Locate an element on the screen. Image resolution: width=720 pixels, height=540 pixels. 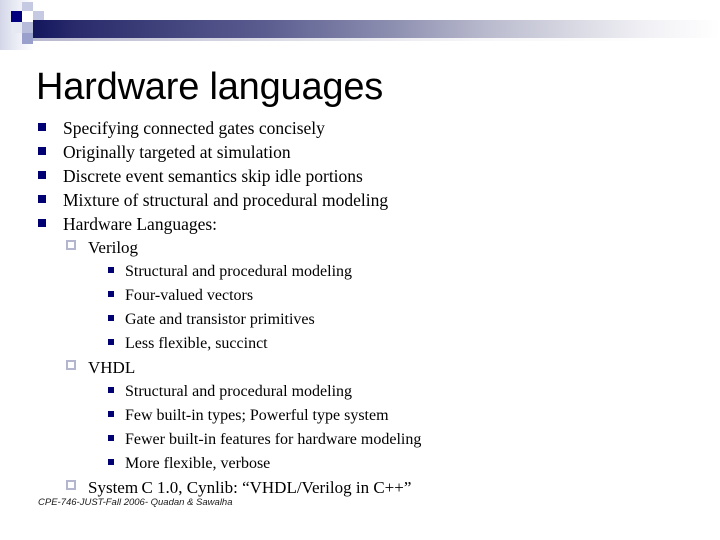
bullet-item-level1: Specifying connected gates concisely is located at coordinates (360, 128).